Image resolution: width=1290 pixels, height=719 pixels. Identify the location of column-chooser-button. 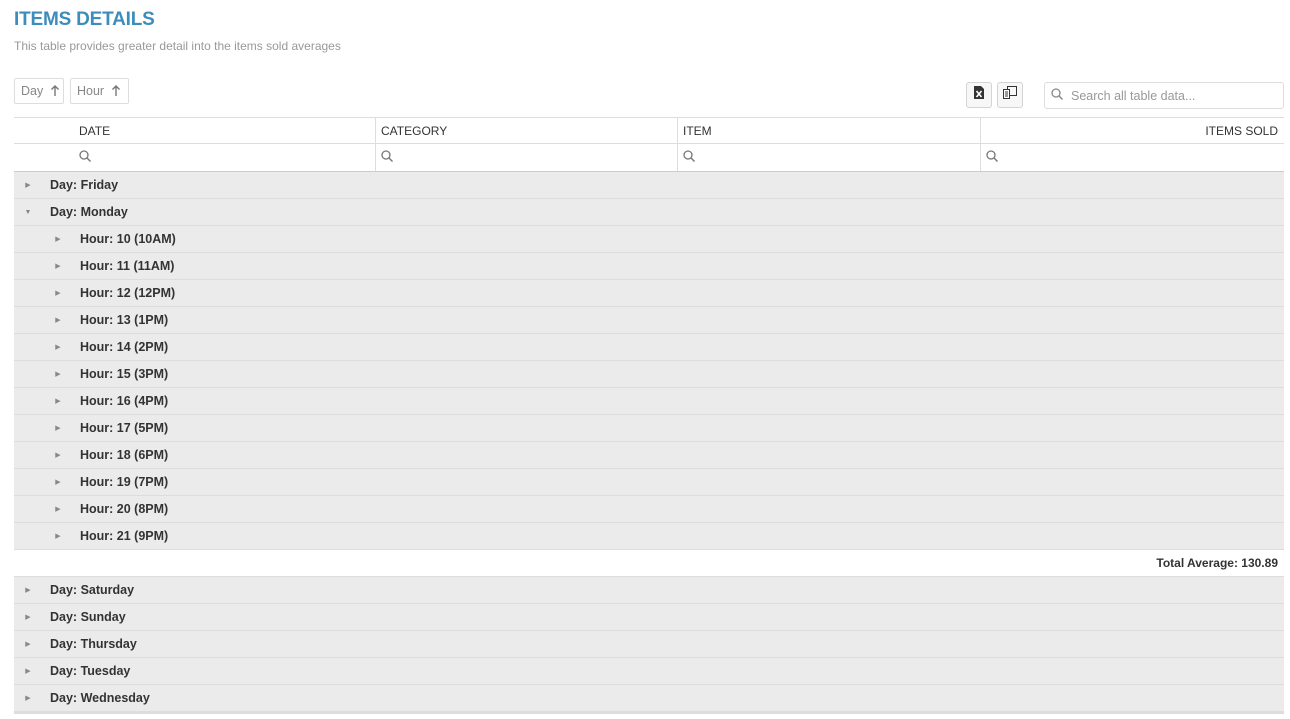
(1010, 95).